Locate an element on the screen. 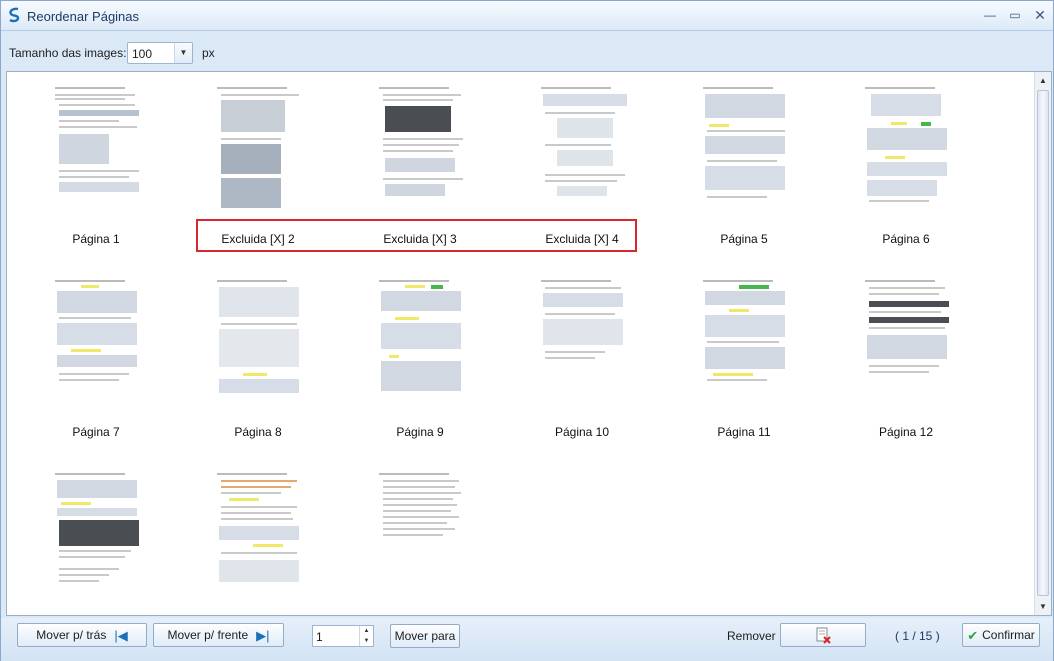  move-to-label: Mover para is located at coordinates (425, 636).